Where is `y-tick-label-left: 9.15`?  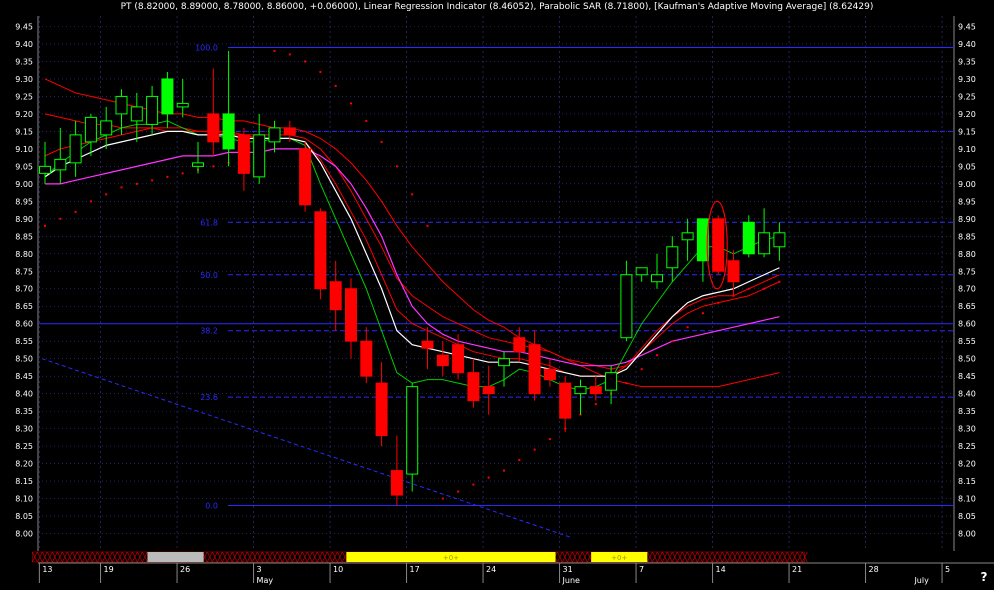 y-tick-label-left: 9.15 is located at coordinates (24, 131).